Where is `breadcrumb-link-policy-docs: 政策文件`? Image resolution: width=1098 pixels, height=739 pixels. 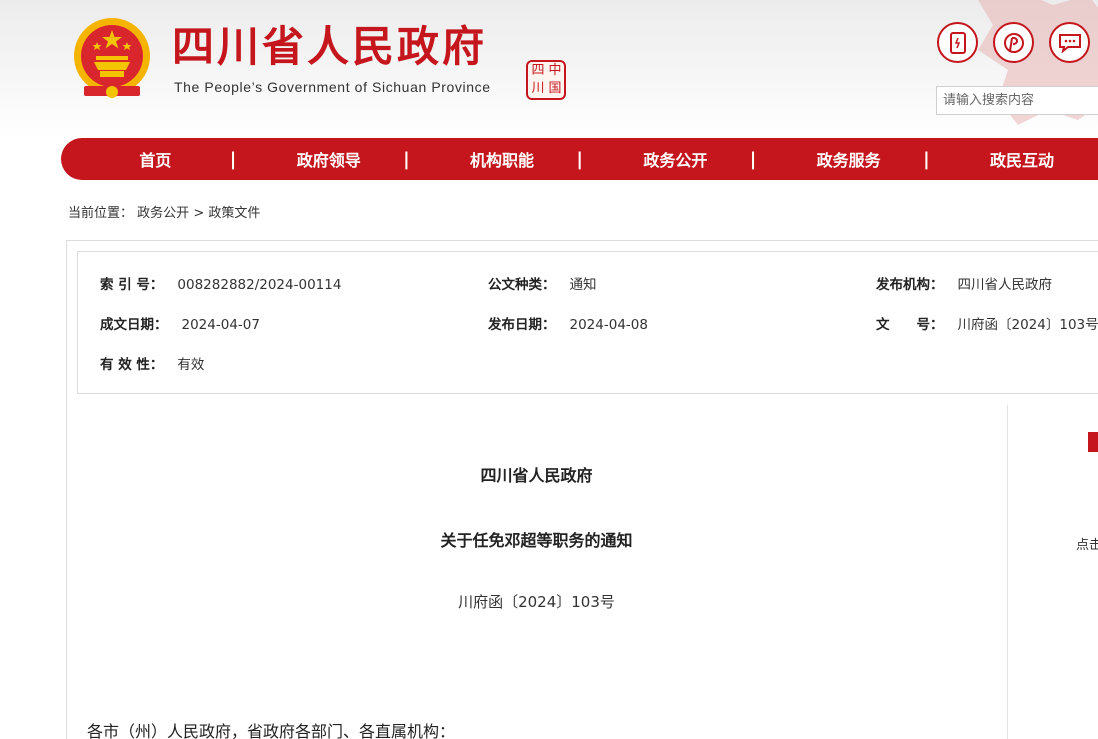 breadcrumb-link-policy-docs: 政策文件 is located at coordinates (234, 213).